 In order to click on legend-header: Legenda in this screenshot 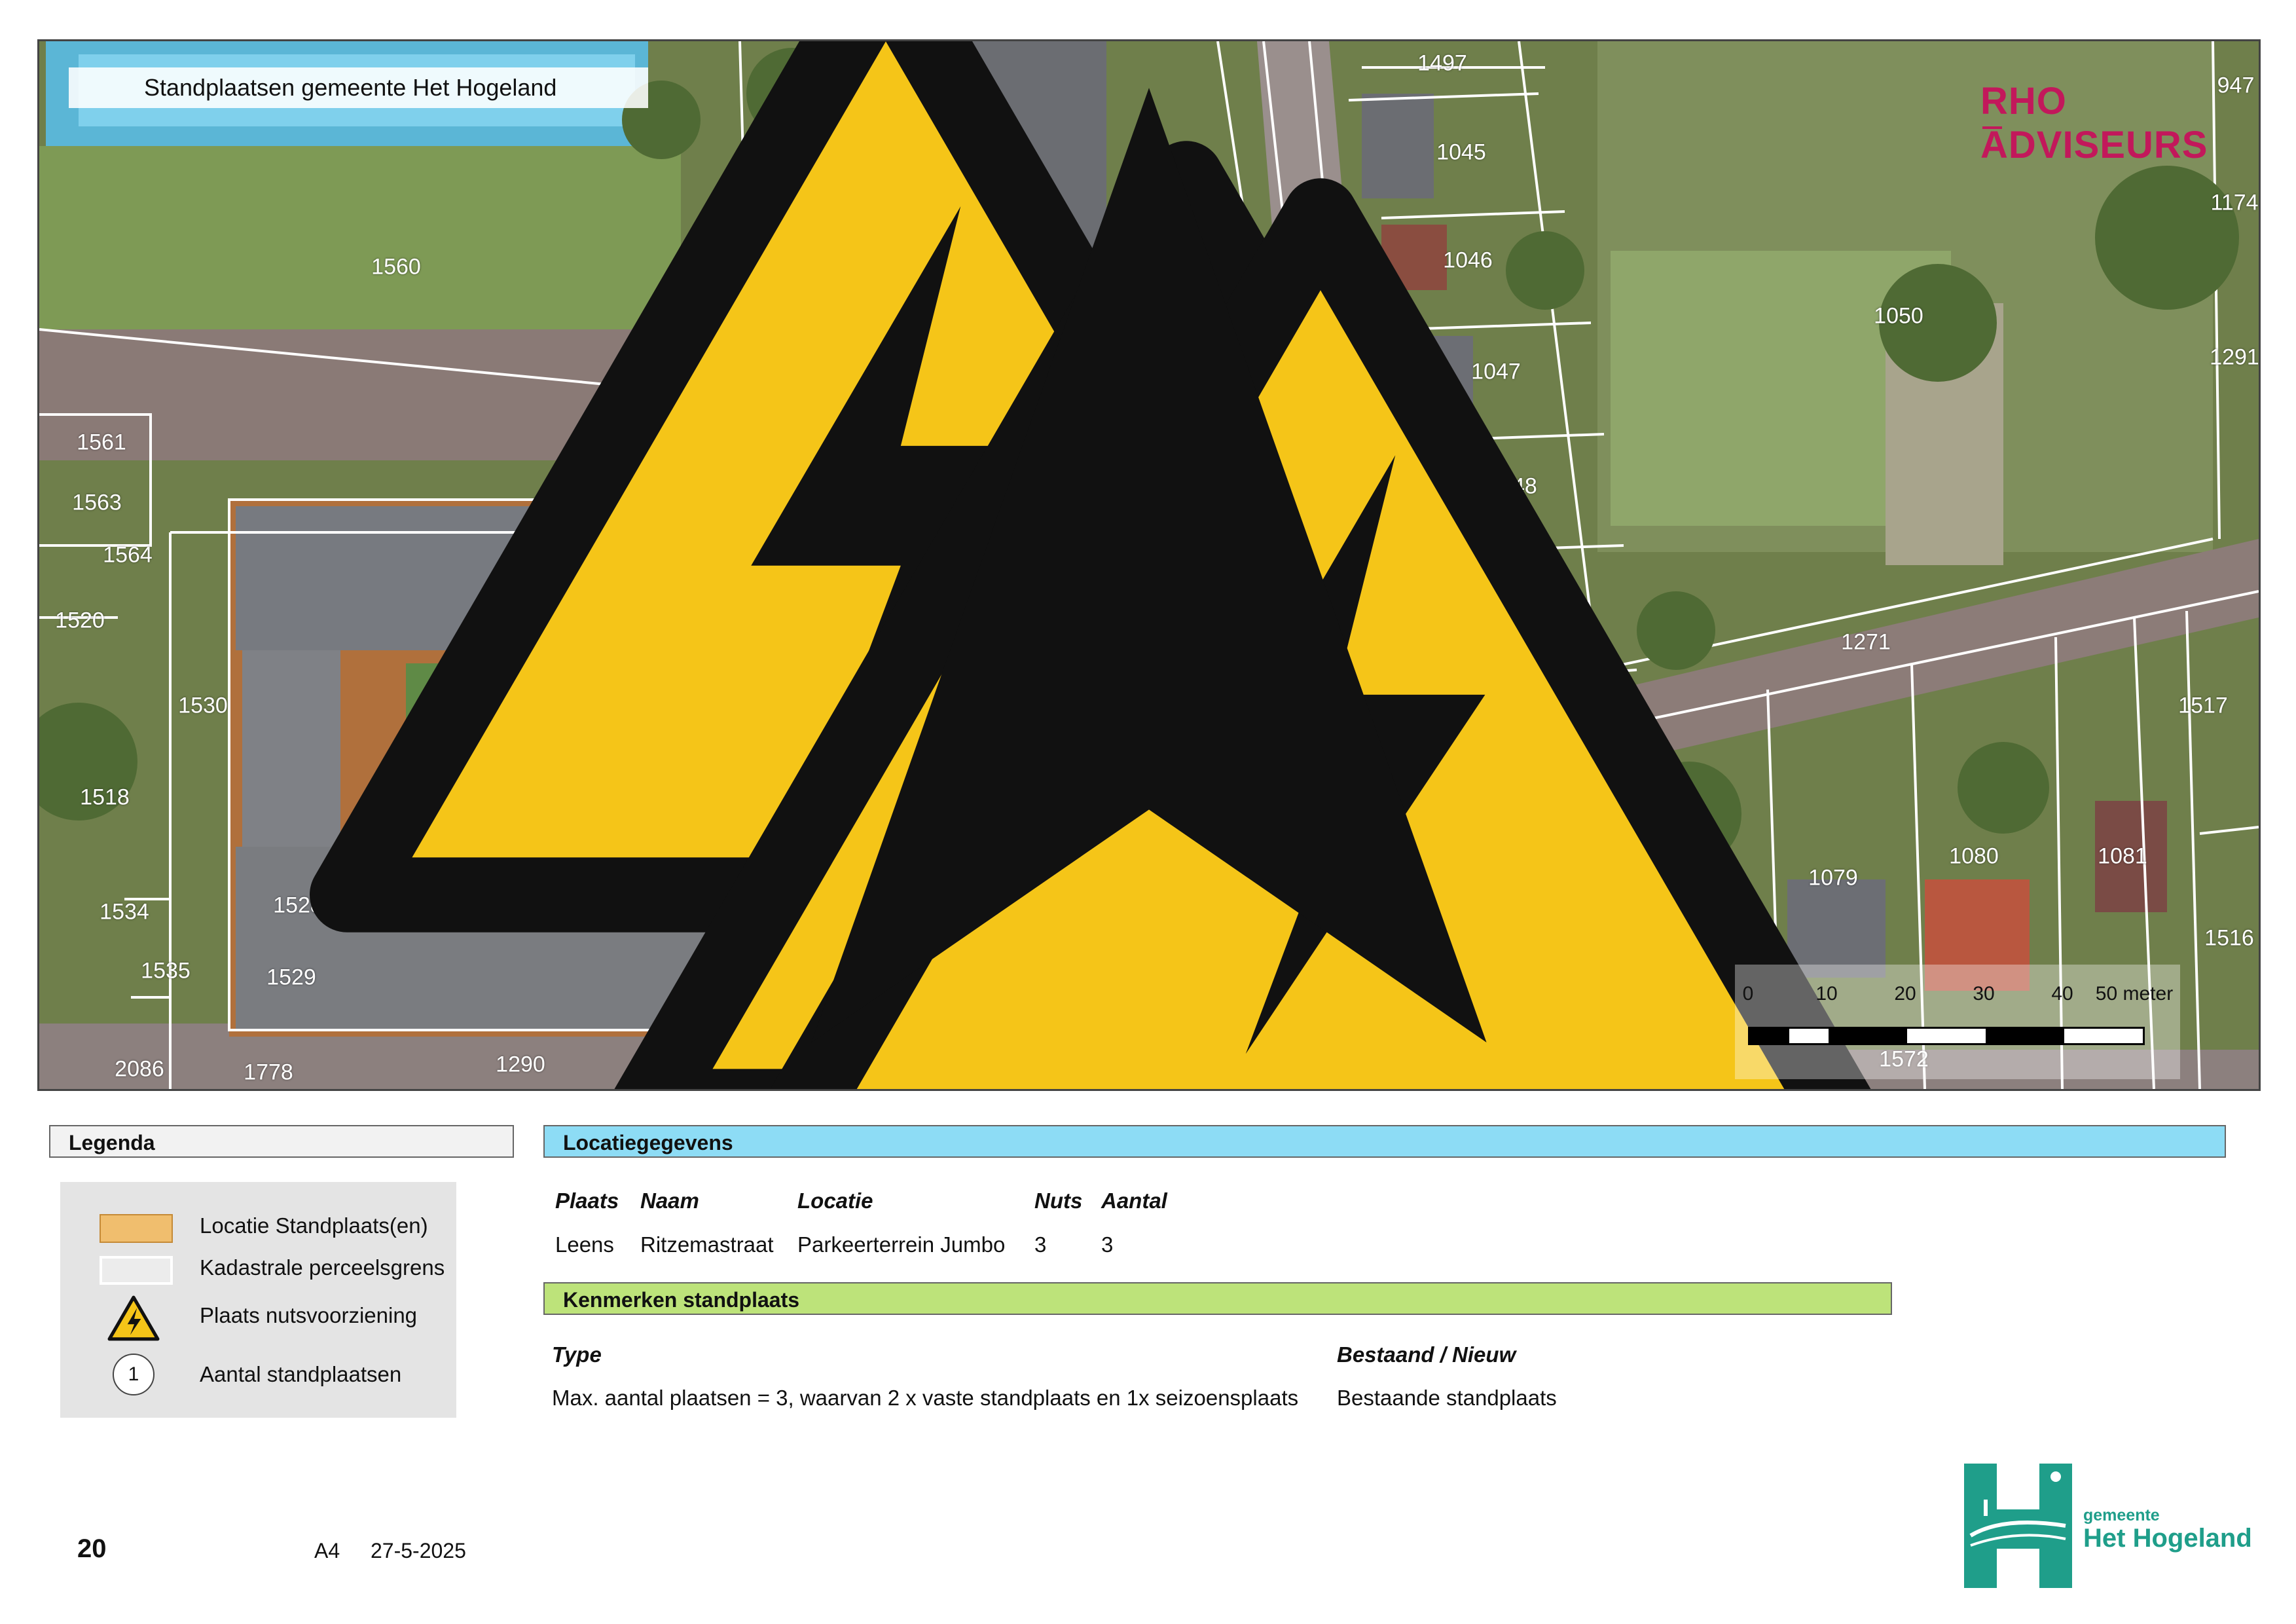, I will do `click(281, 1141)`.